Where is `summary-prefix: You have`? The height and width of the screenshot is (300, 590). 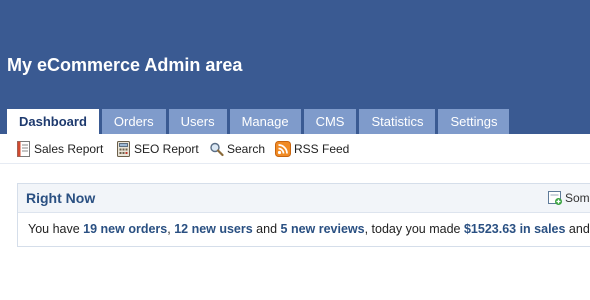
summary-prefix: You have is located at coordinates (56, 229).